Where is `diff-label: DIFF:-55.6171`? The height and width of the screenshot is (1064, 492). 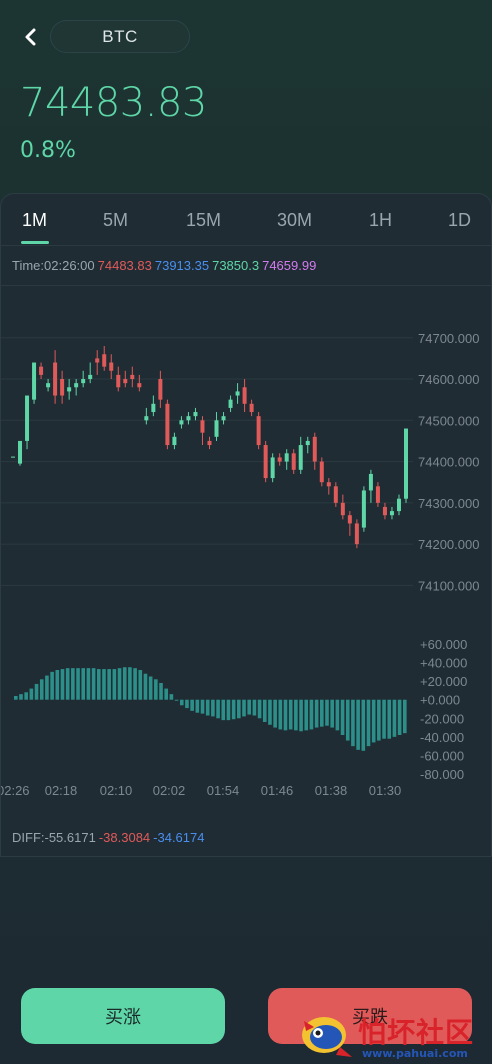
diff-label: DIFF:-55.6171 is located at coordinates (54, 837).